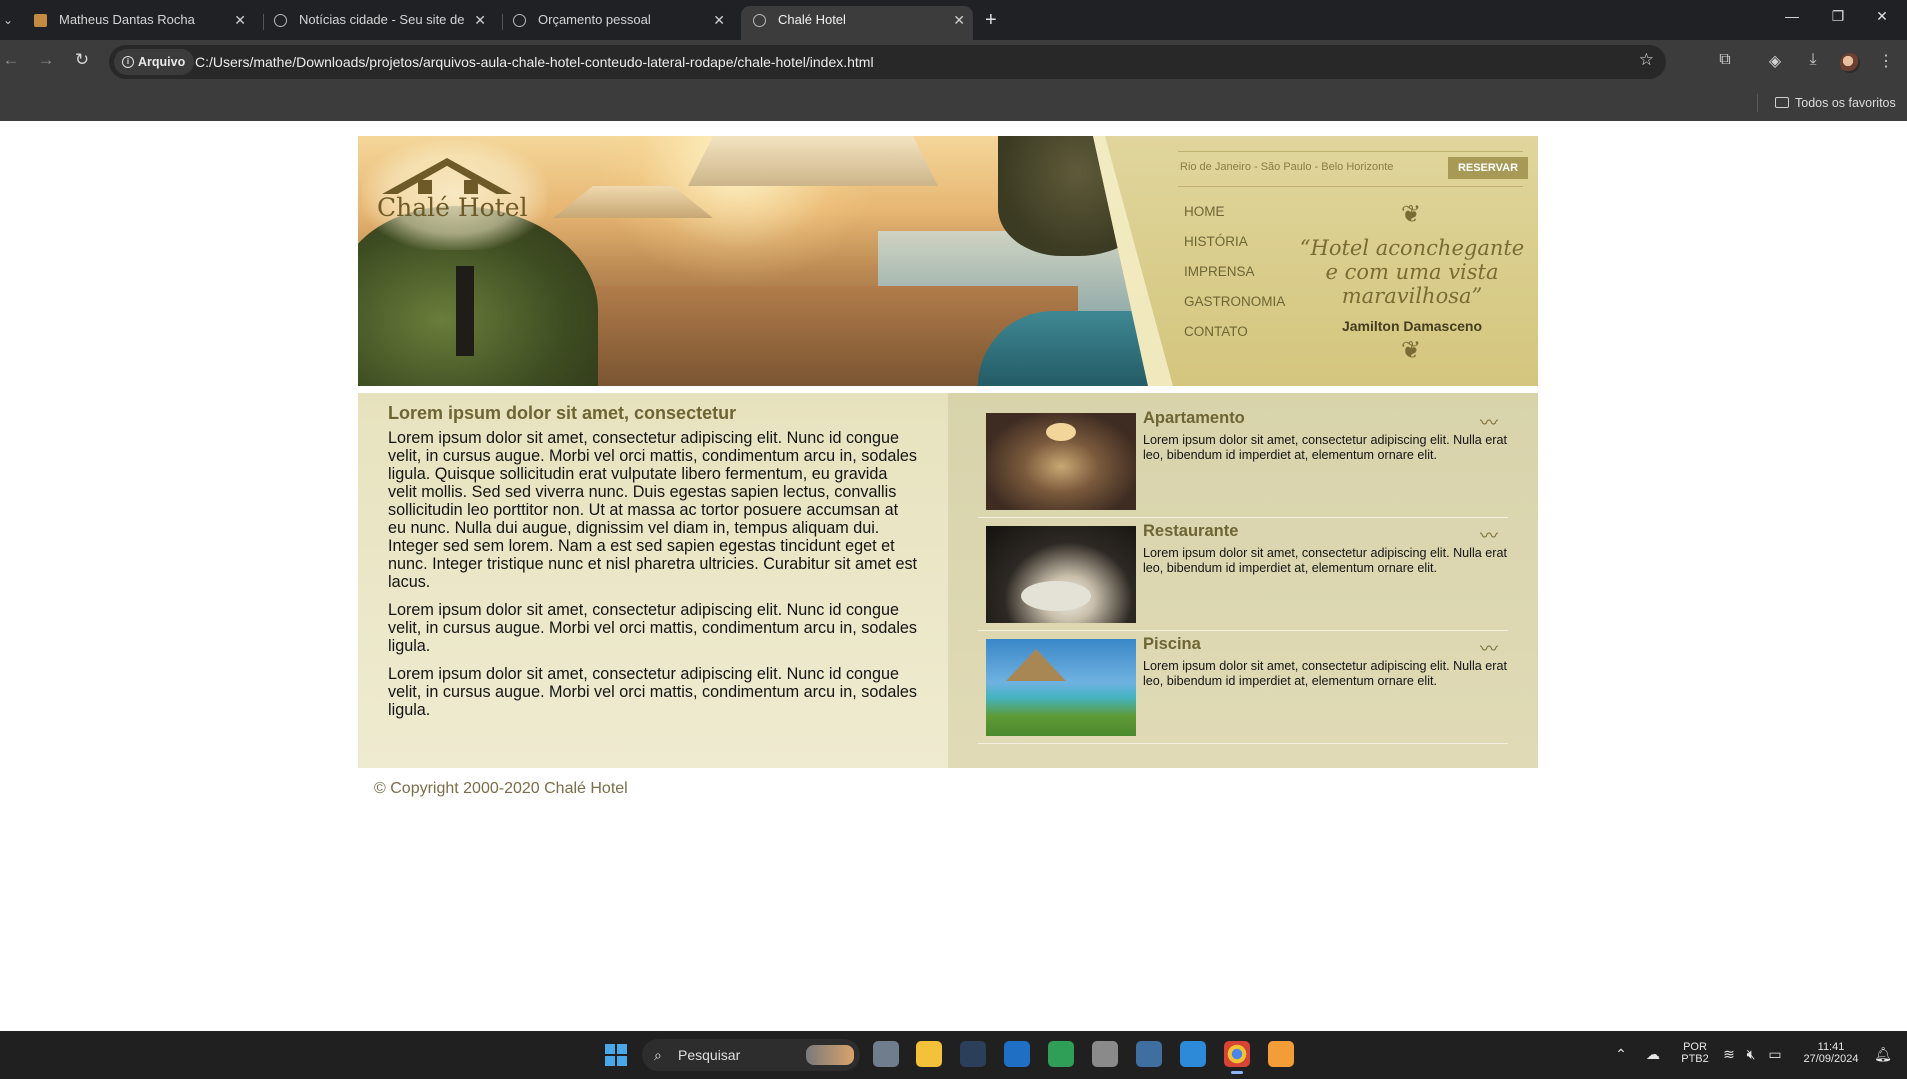 This screenshot has height=1079, width=1907. I want to click on notification-bell-icon: 🔔︎, so click(1883, 1054).